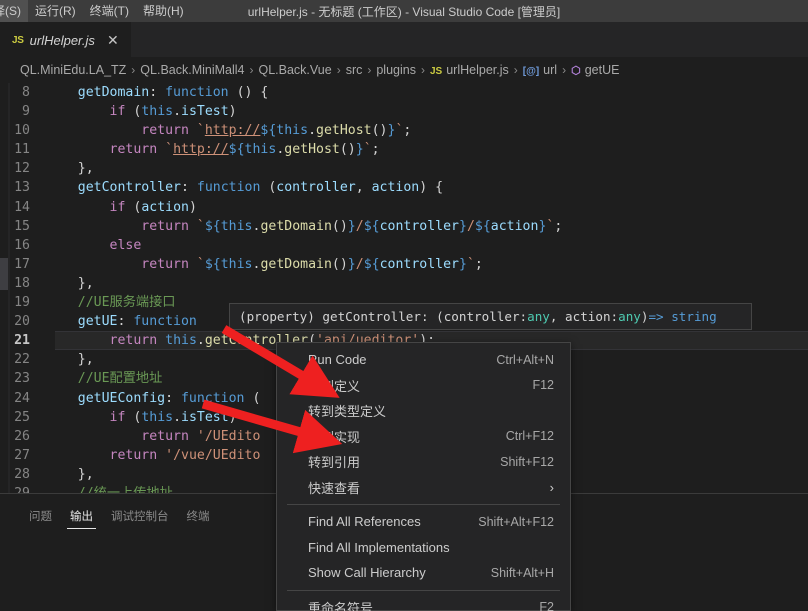 The width and height of the screenshot is (808, 611). I want to click on breadcrumb-item-6: [@] url, so click(540, 70).